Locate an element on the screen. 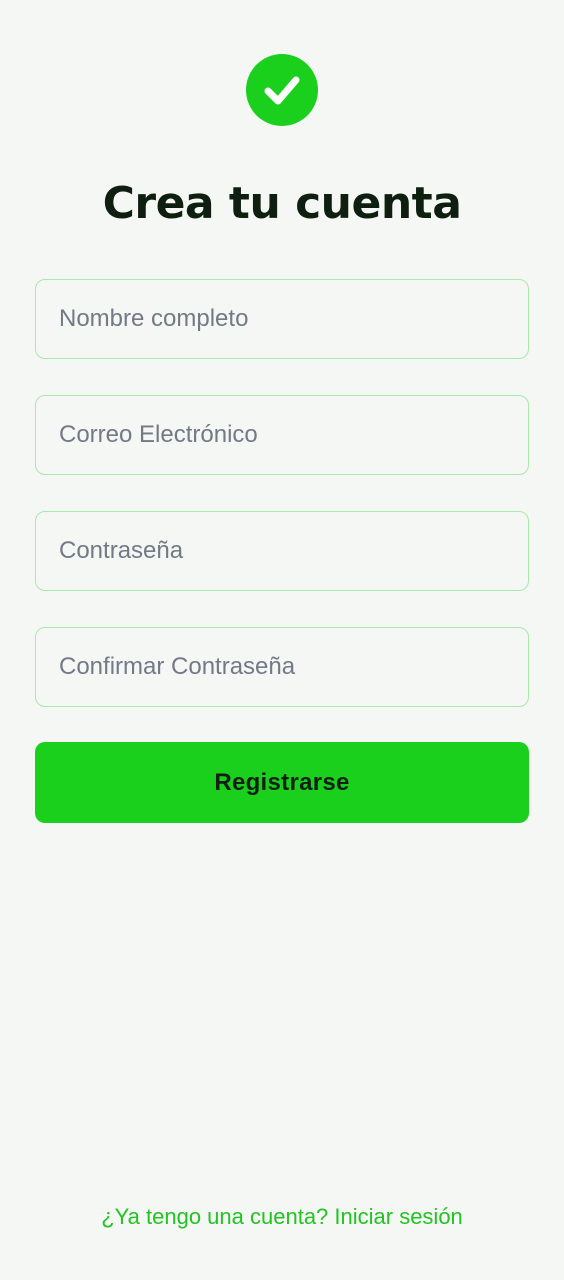 The height and width of the screenshot is (1280, 564). app-logo is located at coordinates (282, 90).